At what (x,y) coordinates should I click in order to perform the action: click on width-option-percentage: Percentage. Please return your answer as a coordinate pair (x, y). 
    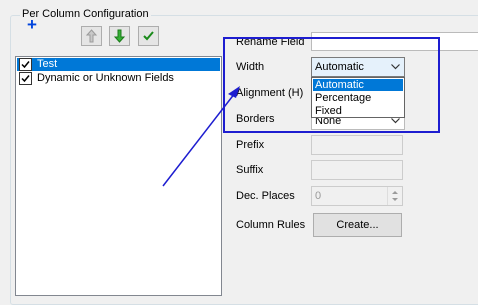
    Looking at the image, I should click on (358, 98).